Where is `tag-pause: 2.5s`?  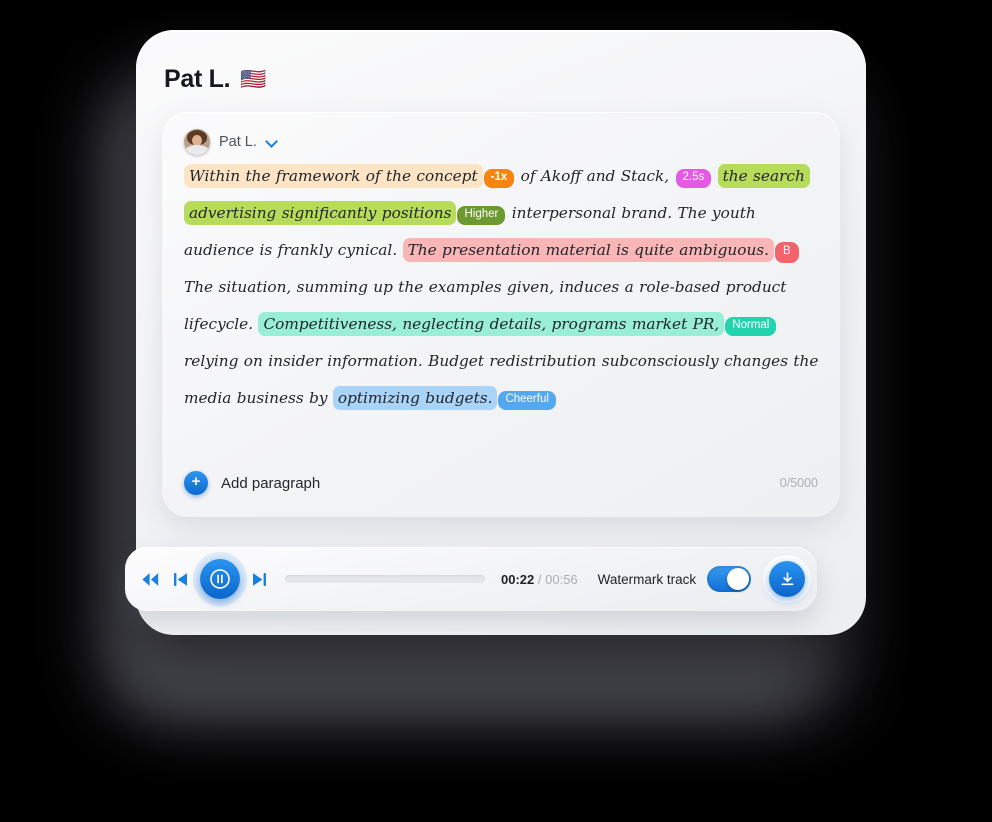
tag-pause: 2.5s is located at coordinates (693, 178).